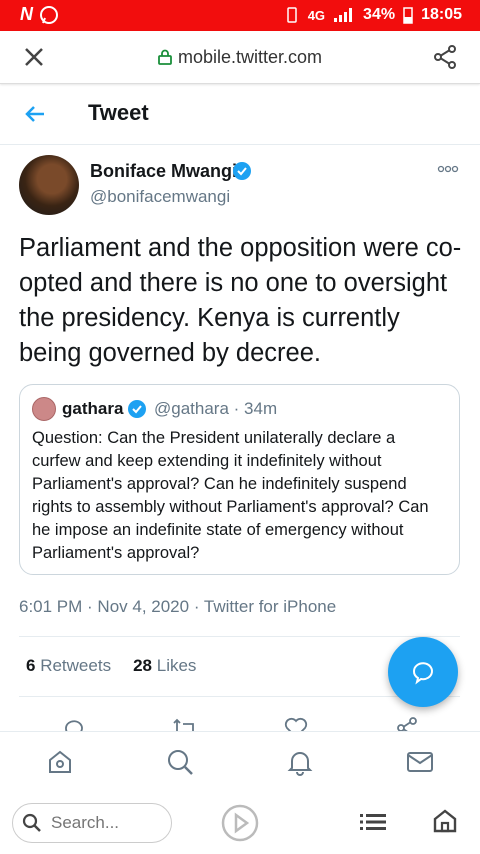 The width and height of the screenshot is (480, 854). I want to click on chat-bubble-icon, so click(423, 673).